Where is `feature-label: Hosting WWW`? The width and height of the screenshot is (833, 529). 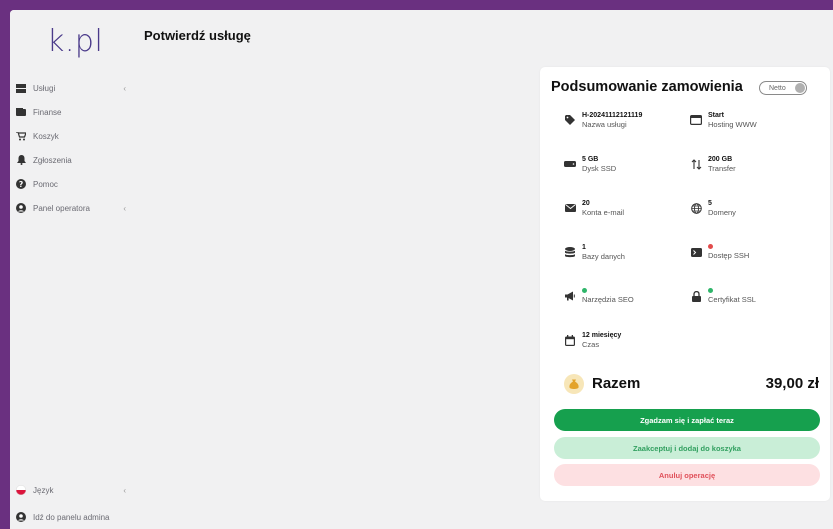 feature-label: Hosting WWW is located at coordinates (732, 124).